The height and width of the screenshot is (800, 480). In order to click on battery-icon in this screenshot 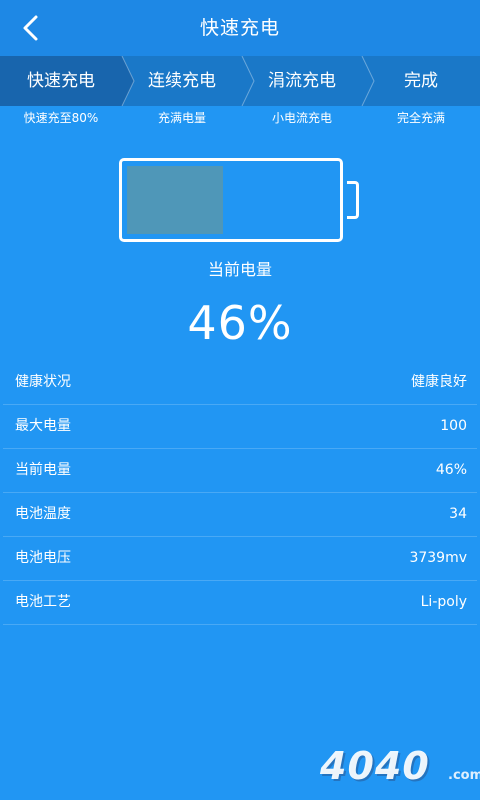, I will do `click(231, 200)`.